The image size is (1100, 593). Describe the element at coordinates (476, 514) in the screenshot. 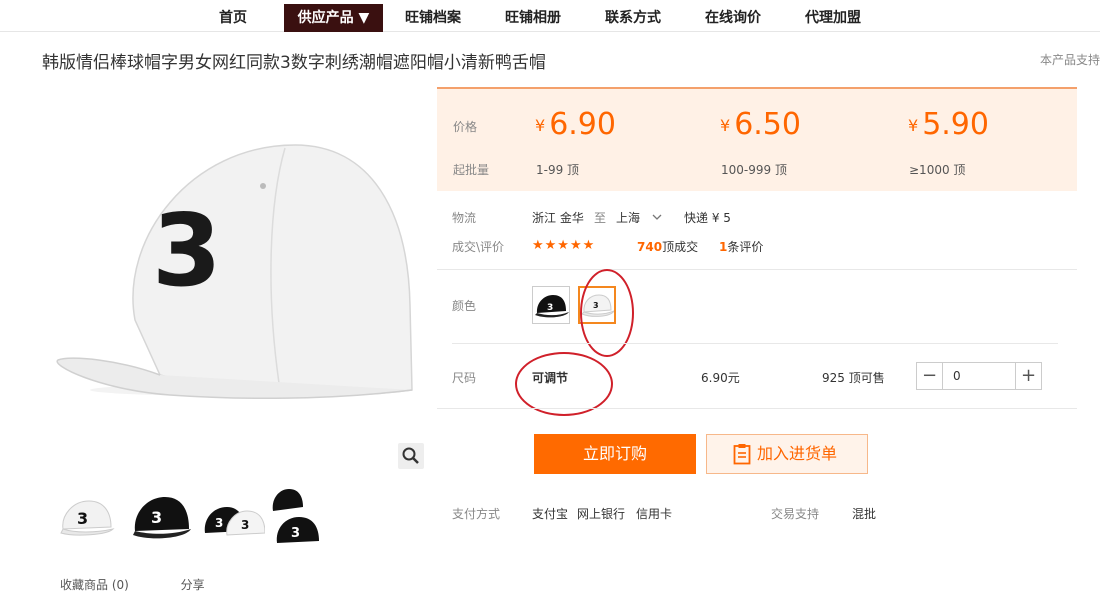

I see `payment-label: 支付方式` at that location.